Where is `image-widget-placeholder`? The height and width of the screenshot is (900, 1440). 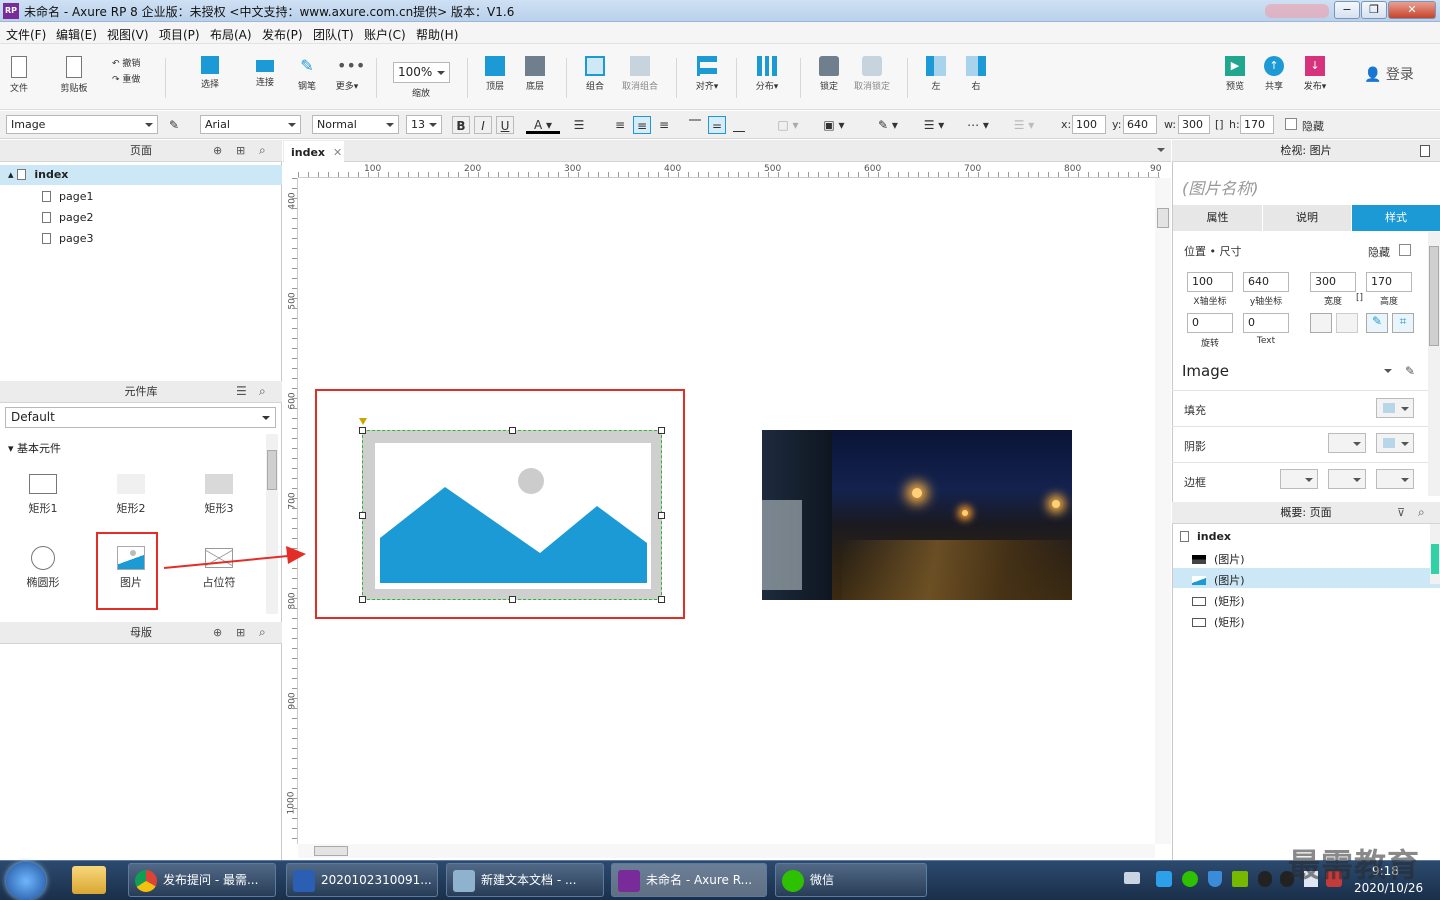 image-widget-placeholder is located at coordinates (512, 515).